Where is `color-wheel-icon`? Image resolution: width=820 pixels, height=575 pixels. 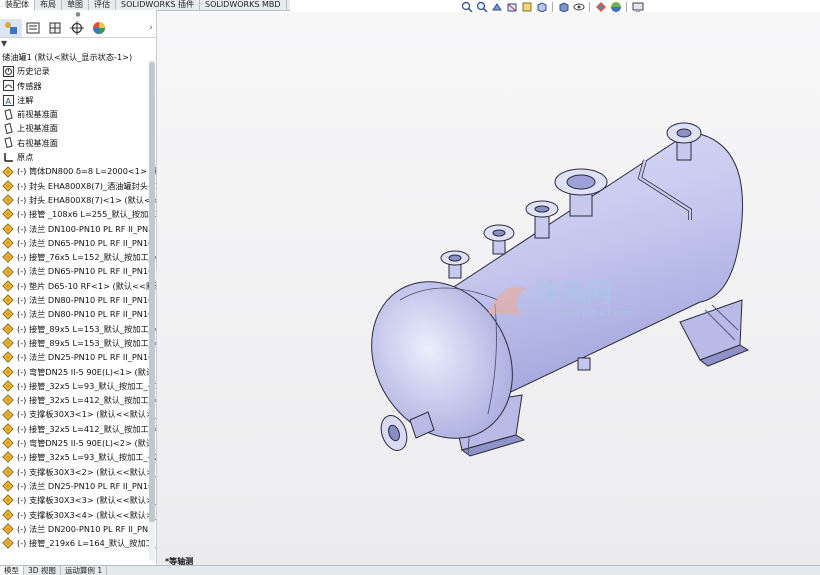 color-wheel-icon is located at coordinates (99, 28).